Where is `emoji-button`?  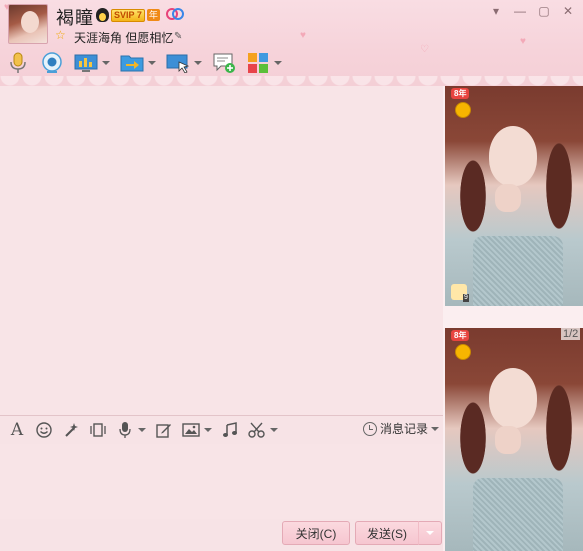 emoji-button is located at coordinates (44, 430).